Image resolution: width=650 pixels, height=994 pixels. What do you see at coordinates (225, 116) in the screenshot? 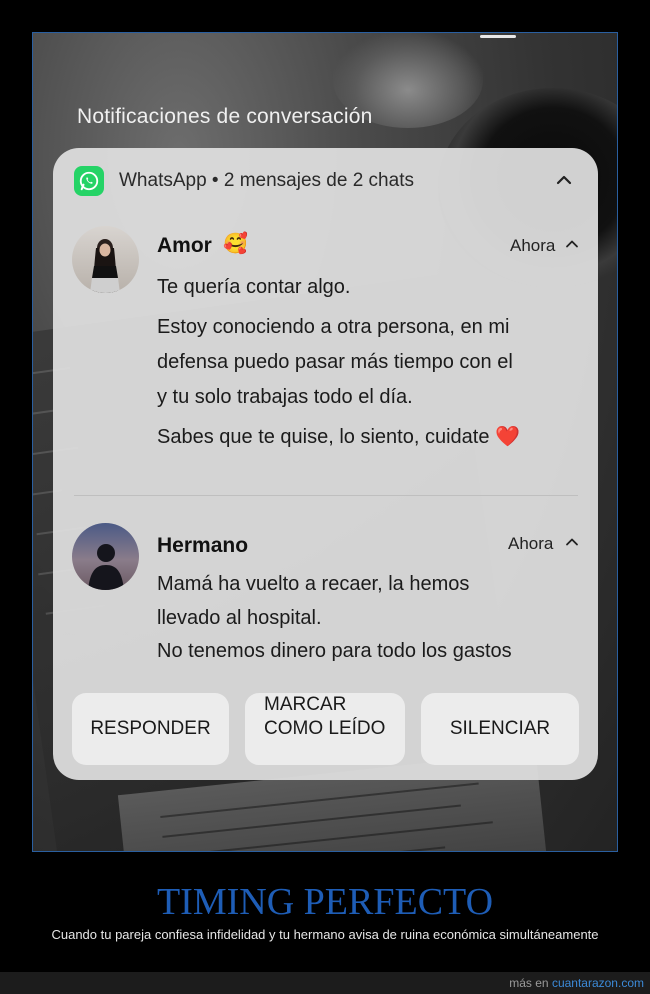
I see `section-title: Notificaciones de conversación` at bounding box center [225, 116].